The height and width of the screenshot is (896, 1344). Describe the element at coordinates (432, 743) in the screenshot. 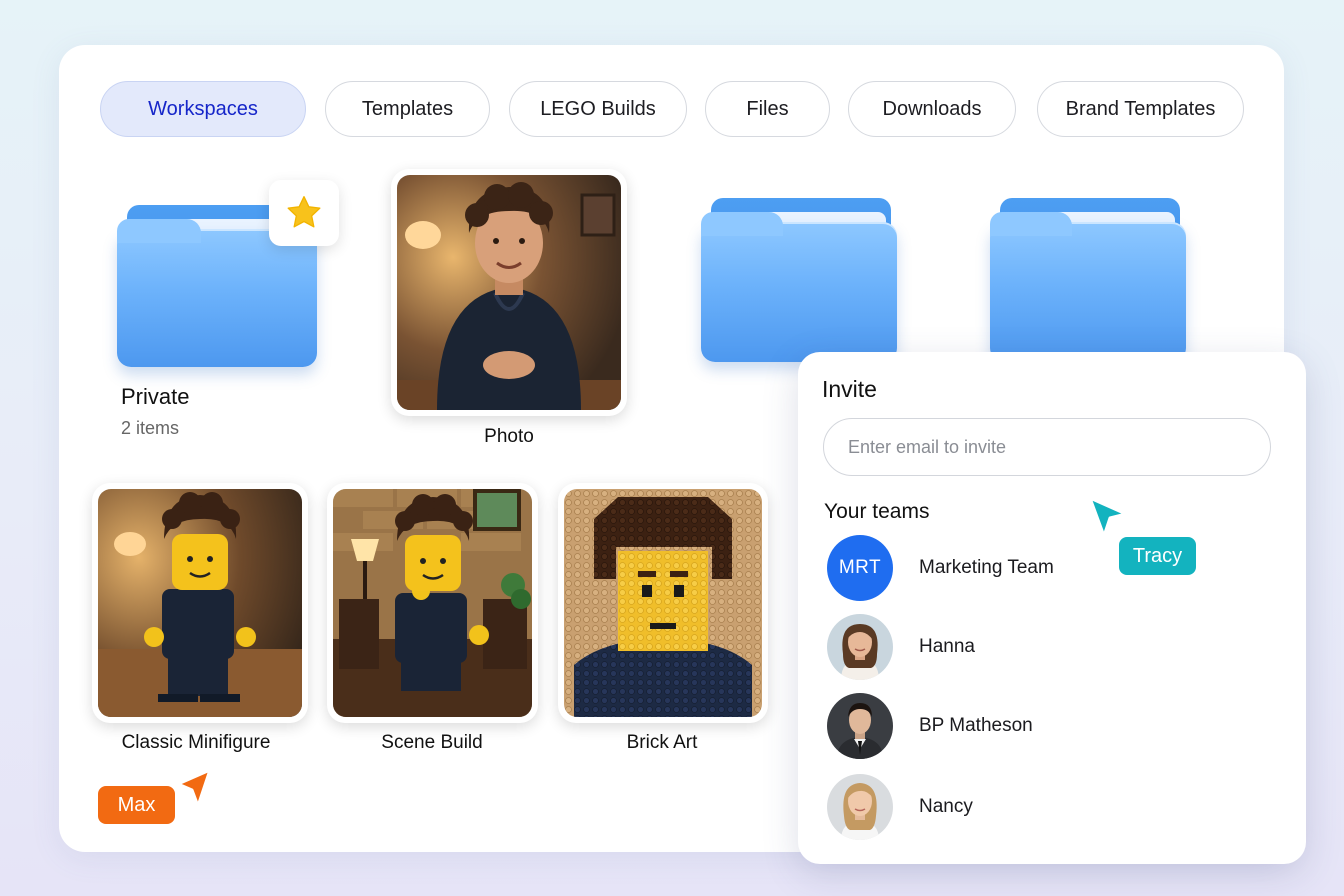

I see `scene-build-label: Scene Build` at that location.